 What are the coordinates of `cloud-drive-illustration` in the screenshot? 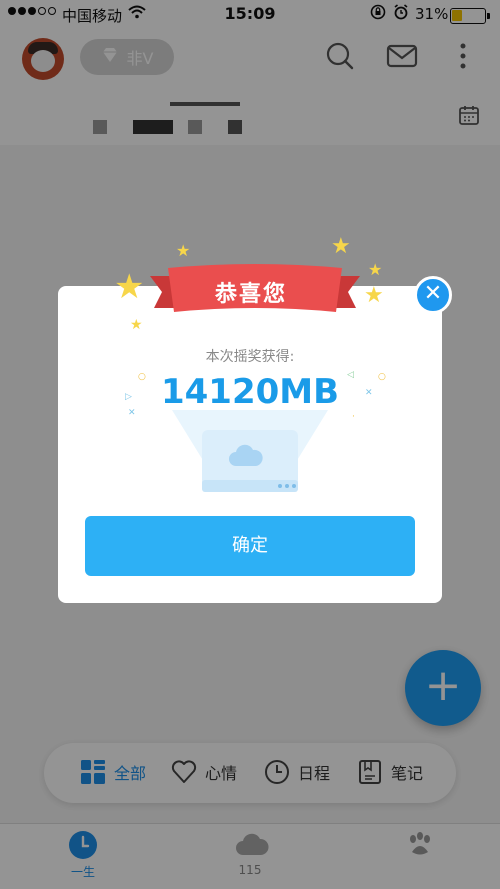 It's located at (250, 451).